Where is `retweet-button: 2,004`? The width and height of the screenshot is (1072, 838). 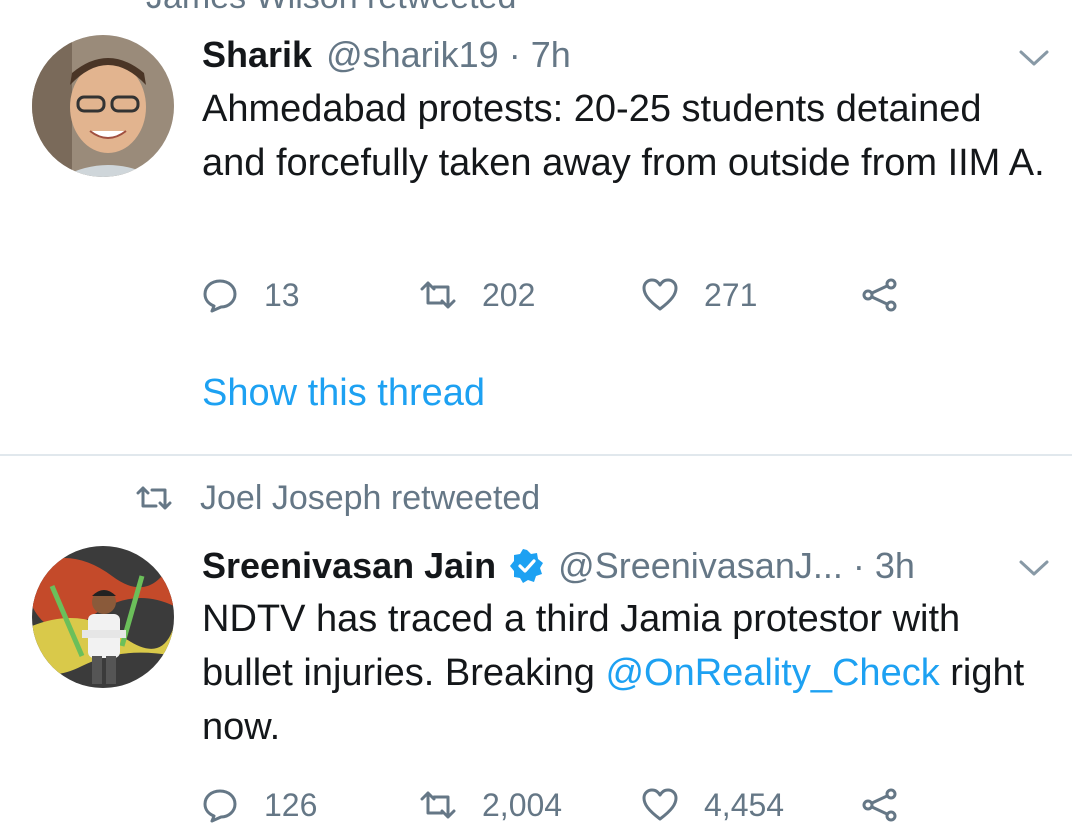 retweet-button: 2,004 is located at coordinates (491, 805).